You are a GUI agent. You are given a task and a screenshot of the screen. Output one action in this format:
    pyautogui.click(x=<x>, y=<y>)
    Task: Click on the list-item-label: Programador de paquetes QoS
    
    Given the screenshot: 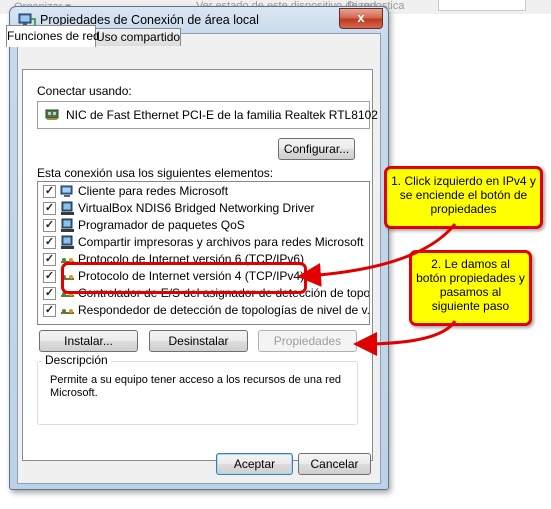 What is the action you would take?
    pyautogui.click(x=161, y=225)
    